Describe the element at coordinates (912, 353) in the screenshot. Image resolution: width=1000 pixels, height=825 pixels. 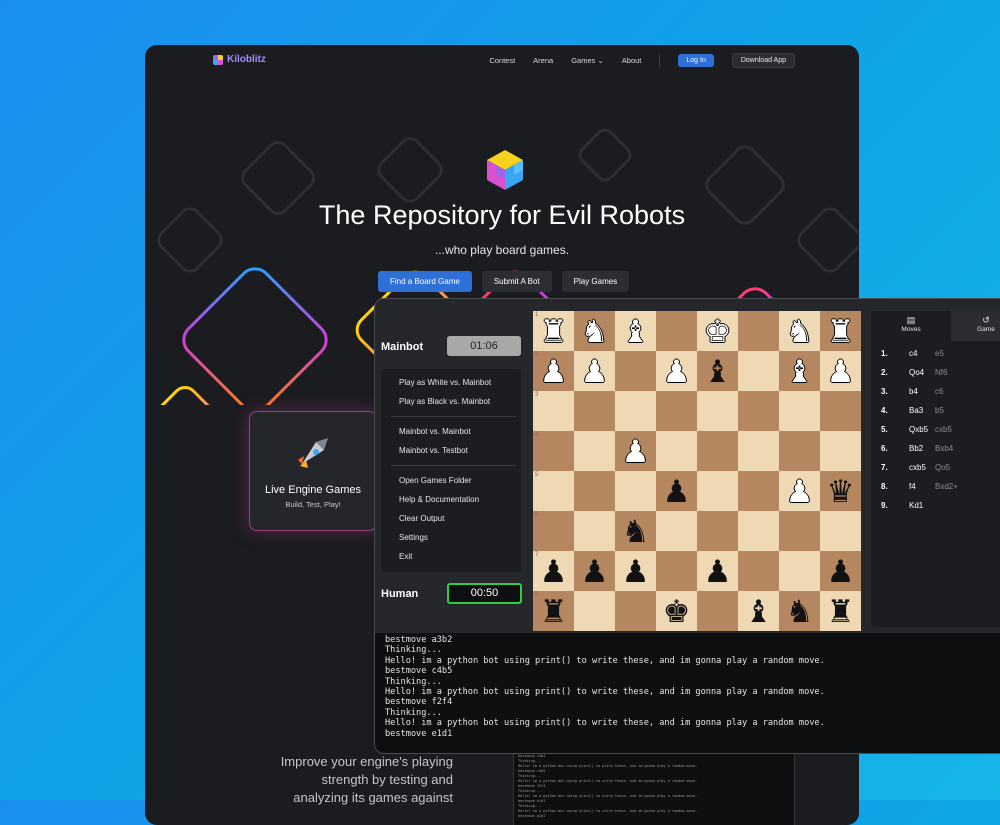
I see `move-row: 1. c4 e5` at that location.